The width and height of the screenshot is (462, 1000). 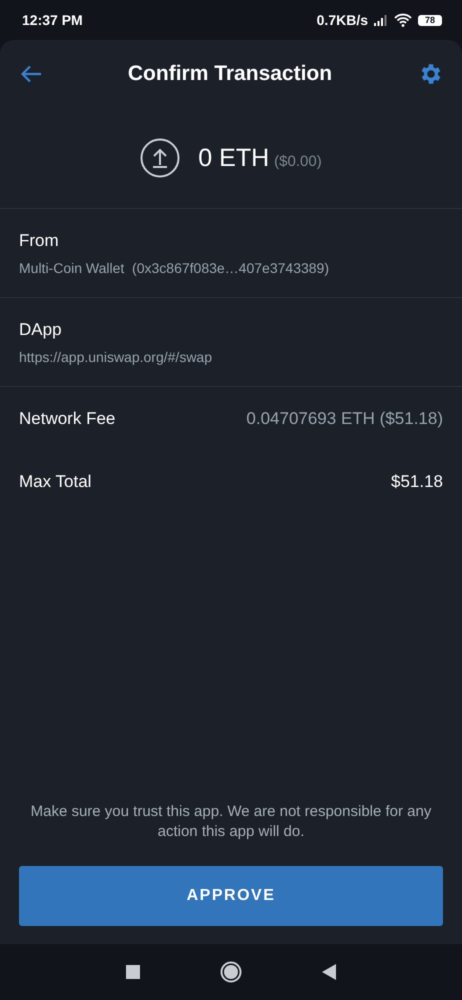 What do you see at coordinates (55, 482) in the screenshot?
I see `summary-label: Max Total` at bounding box center [55, 482].